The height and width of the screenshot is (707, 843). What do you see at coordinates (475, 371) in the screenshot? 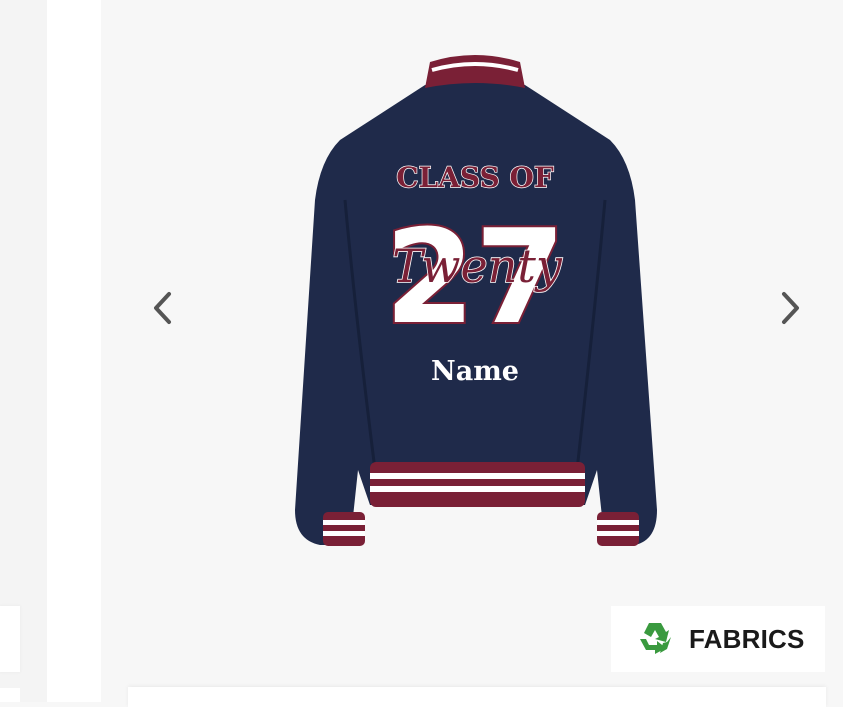
I see `name-text: Name` at bounding box center [475, 371].